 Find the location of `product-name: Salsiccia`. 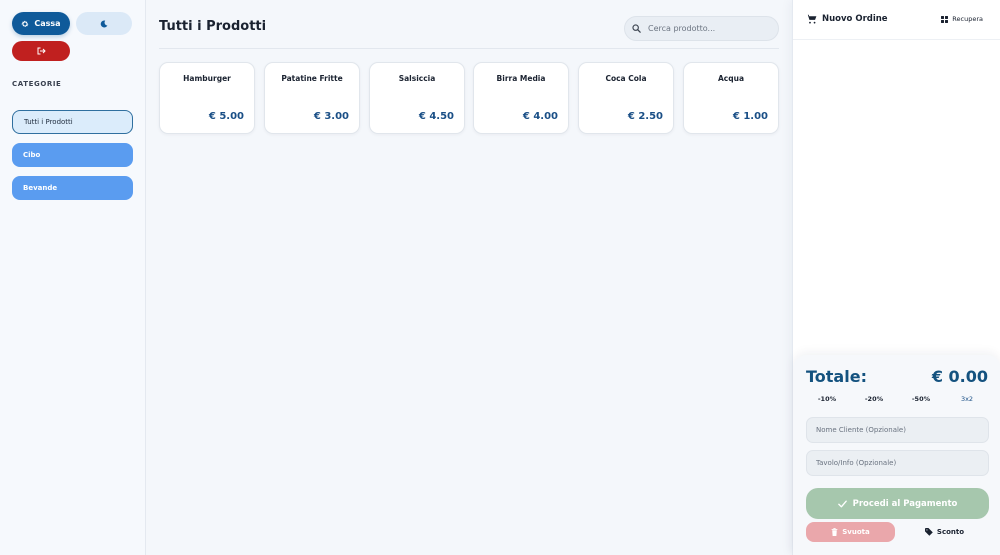

product-name: Salsiccia is located at coordinates (417, 78).